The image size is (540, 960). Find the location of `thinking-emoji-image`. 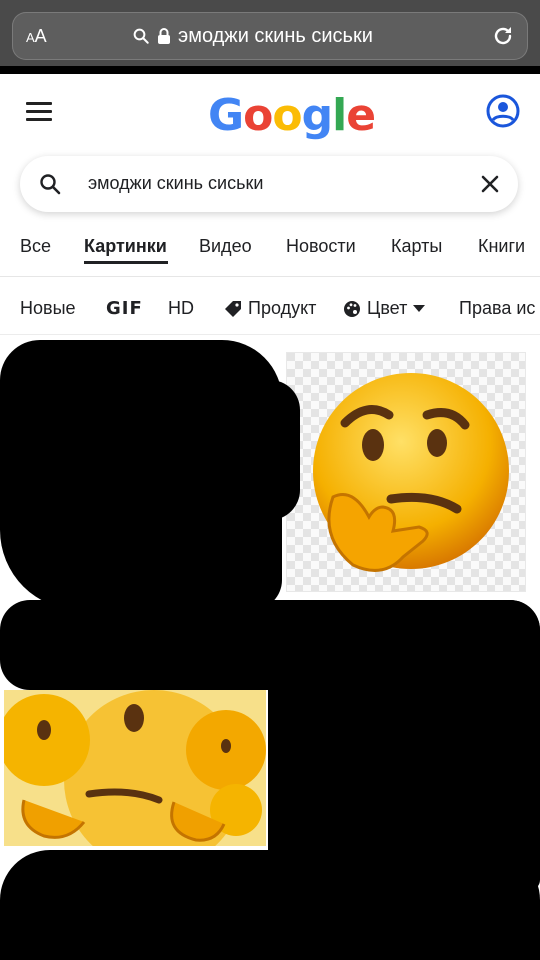

thinking-emoji-image is located at coordinates (406, 472).